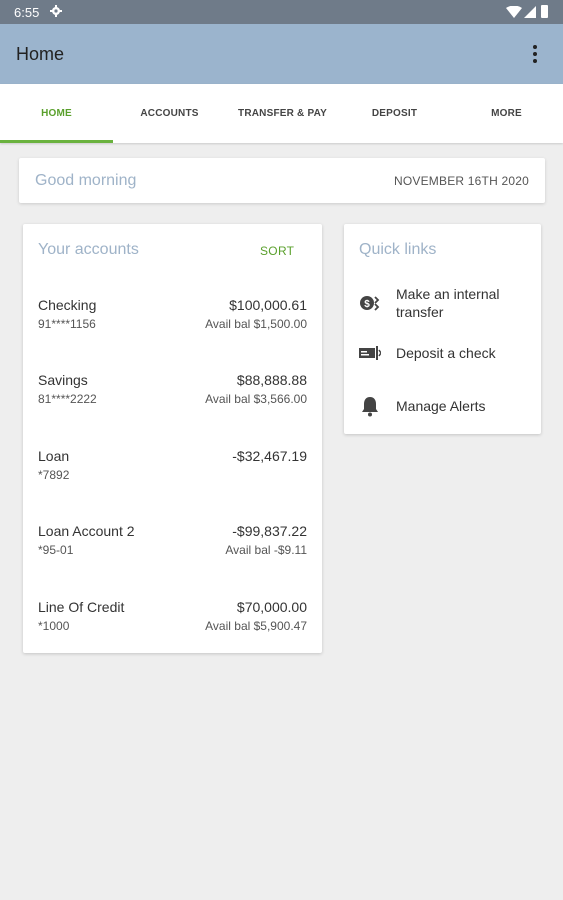 The image size is (563, 900). I want to click on quick-link-internal-transfer: $ Make an internal transfer, so click(442, 304).